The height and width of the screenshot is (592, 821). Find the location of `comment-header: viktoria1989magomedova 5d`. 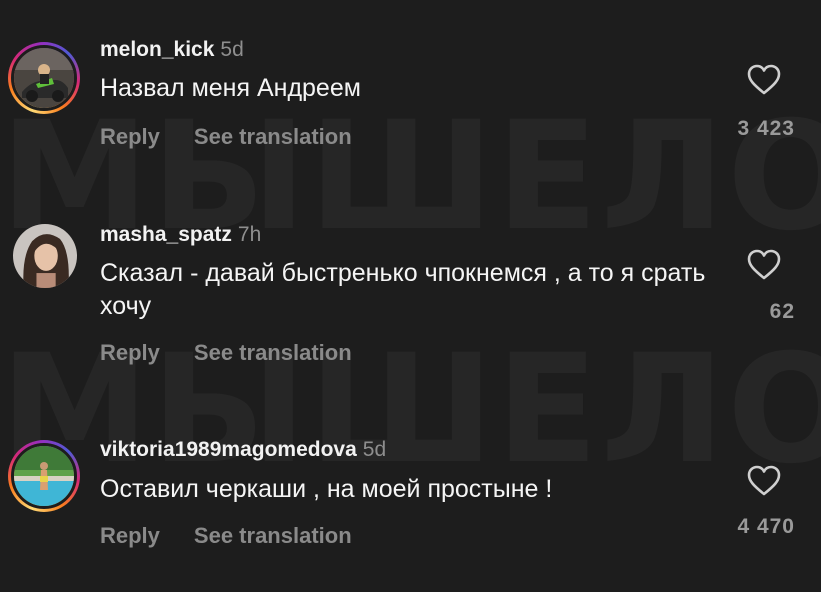

comment-header: viktoria1989magomedova 5d is located at coordinates (243, 450).